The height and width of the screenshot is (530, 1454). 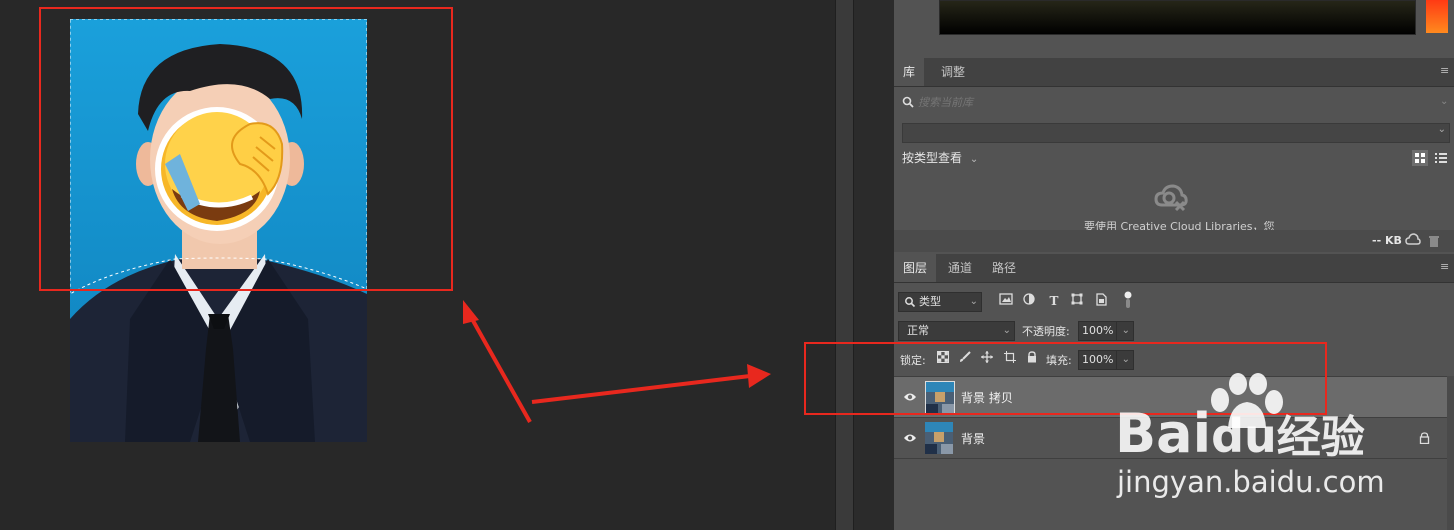 I want to click on layer-filter-select: 类型 ⌄, so click(x=940, y=302).